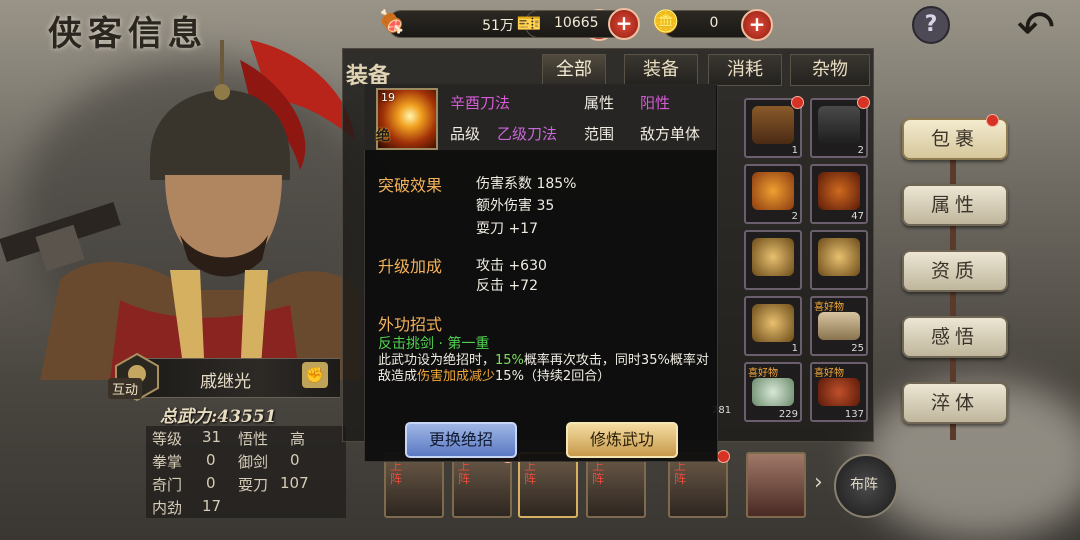  What do you see at coordinates (125, 388) in the screenshot?
I see `interaction-button: 互动` at bounding box center [125, 388].